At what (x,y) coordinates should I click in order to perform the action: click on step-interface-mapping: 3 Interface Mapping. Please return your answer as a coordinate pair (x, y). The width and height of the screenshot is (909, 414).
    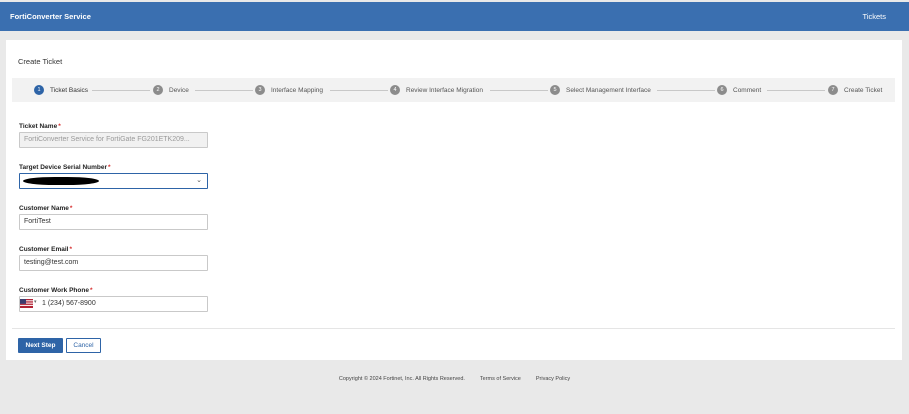
    Looking at the image, I should click on (289, 90).